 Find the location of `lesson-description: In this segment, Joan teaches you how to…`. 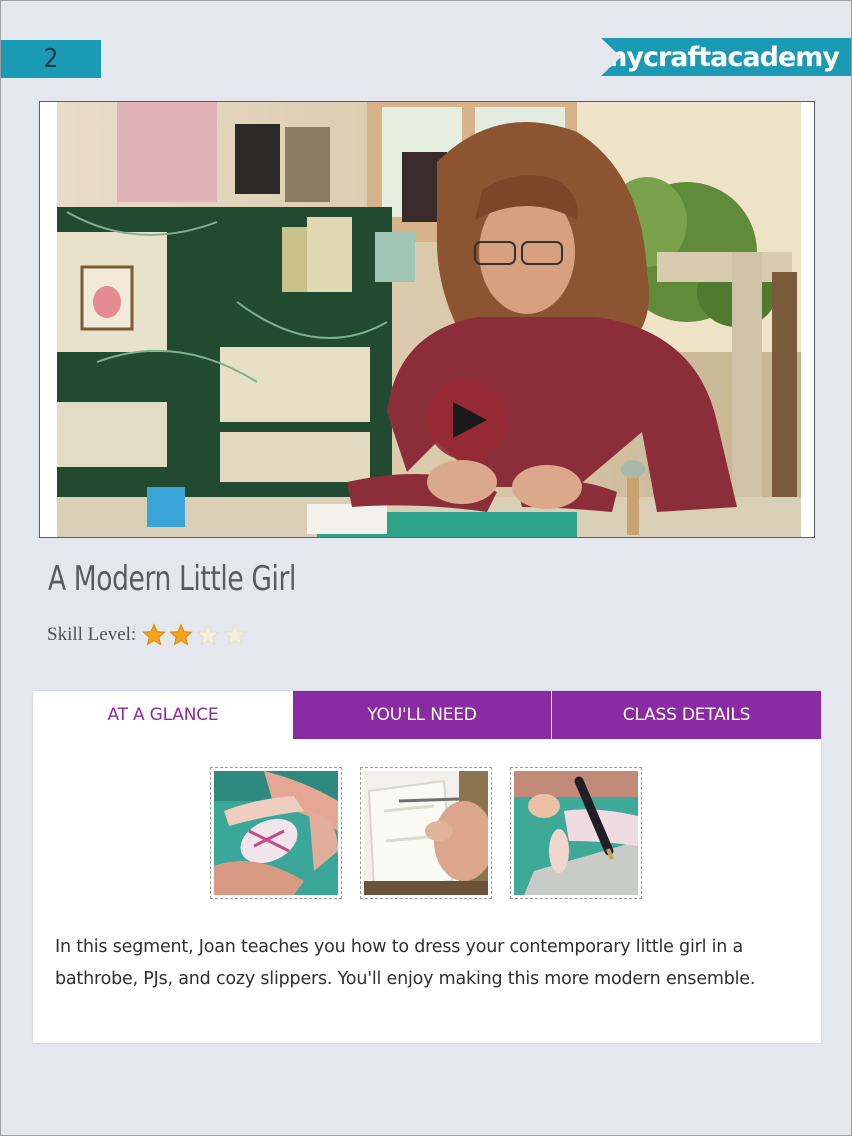

lesson-description: In this segment, Joan teaches you how to… is located at coordinates (405, 963).